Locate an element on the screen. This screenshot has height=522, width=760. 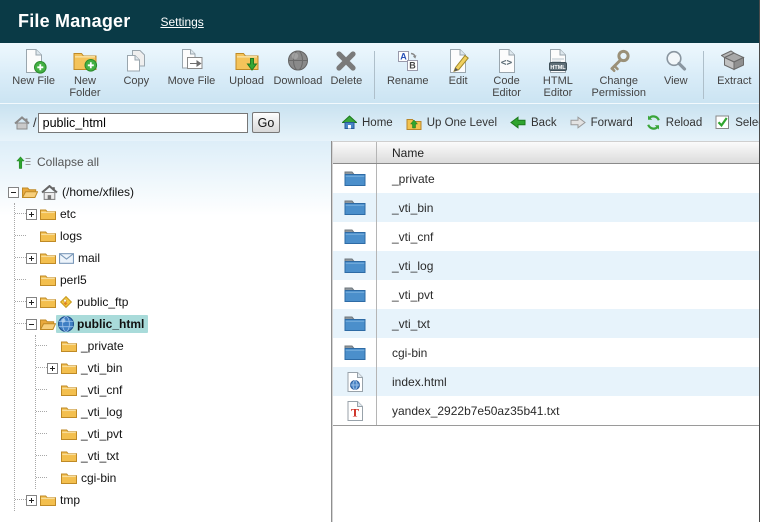
file-row: _vti_bin is located at coordinates (546, 207).